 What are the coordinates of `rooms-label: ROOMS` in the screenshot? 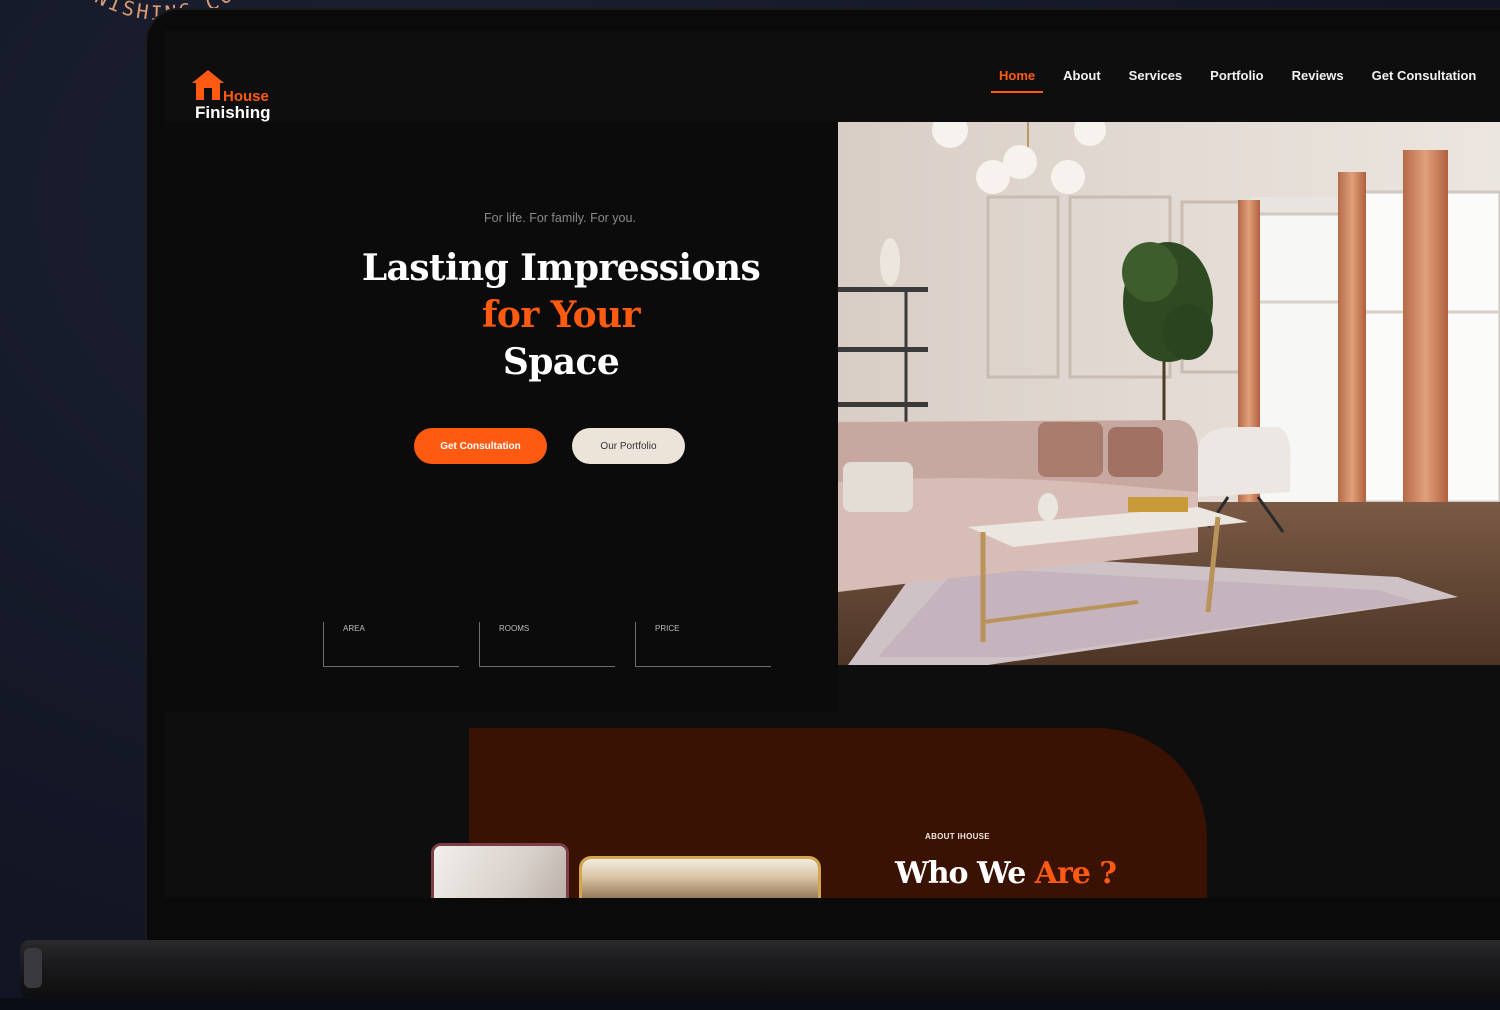 It's located at (514, 628).